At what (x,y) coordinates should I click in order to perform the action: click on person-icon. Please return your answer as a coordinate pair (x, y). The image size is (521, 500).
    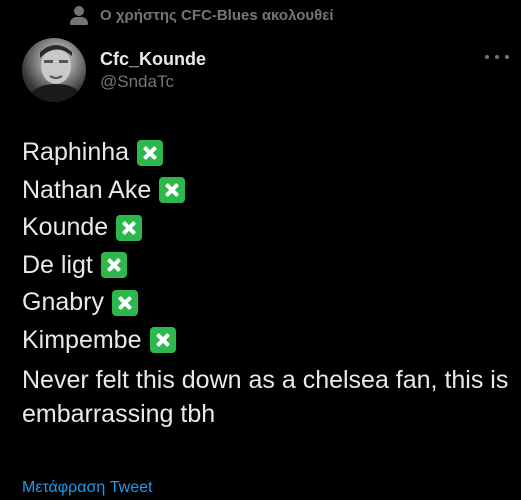
    Looking at the image, I should click on (79, 15).